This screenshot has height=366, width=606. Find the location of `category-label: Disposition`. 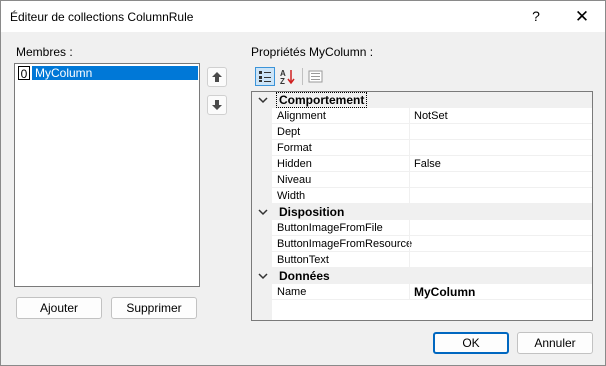

category-label: Disposition is located at coordinates (312, 212).